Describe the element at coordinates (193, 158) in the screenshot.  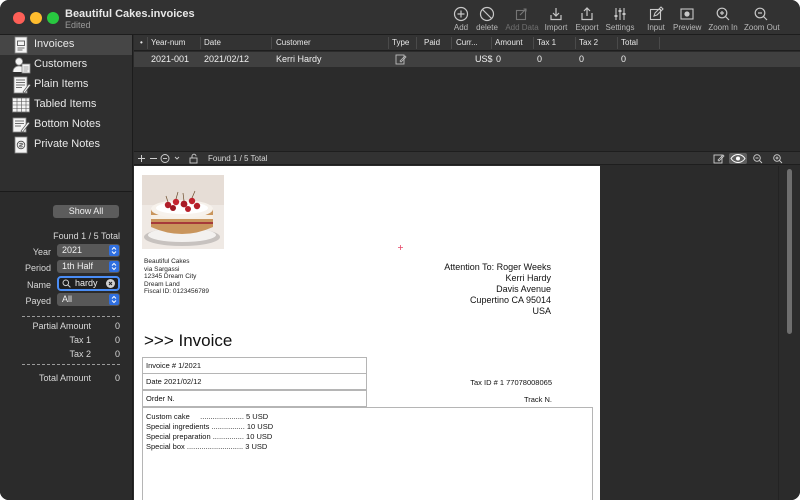
I see `lock-button` at that location.